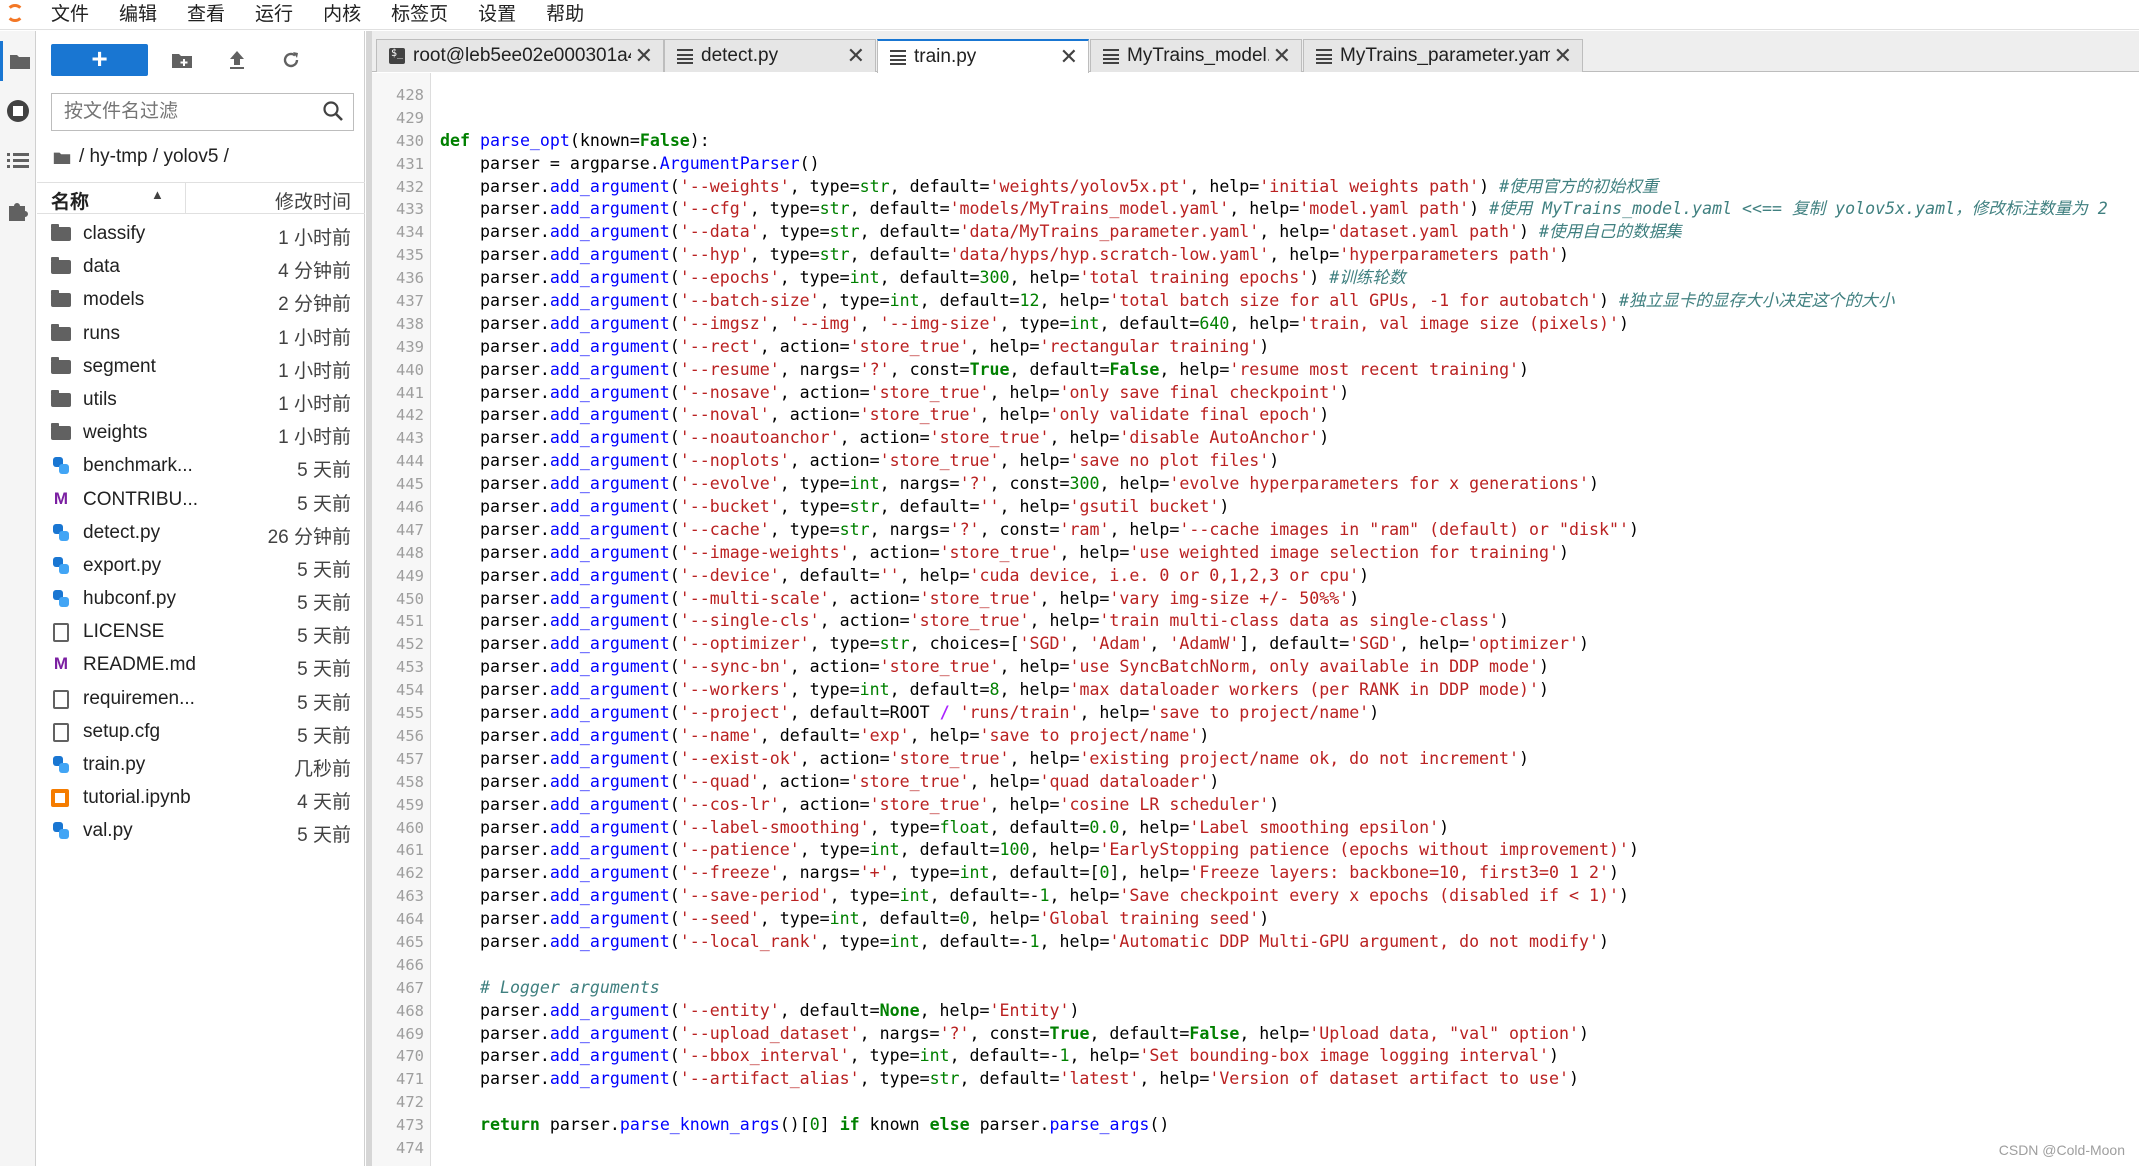  I want to click on tab-detect: detect.py ✕, so click(770, 55).